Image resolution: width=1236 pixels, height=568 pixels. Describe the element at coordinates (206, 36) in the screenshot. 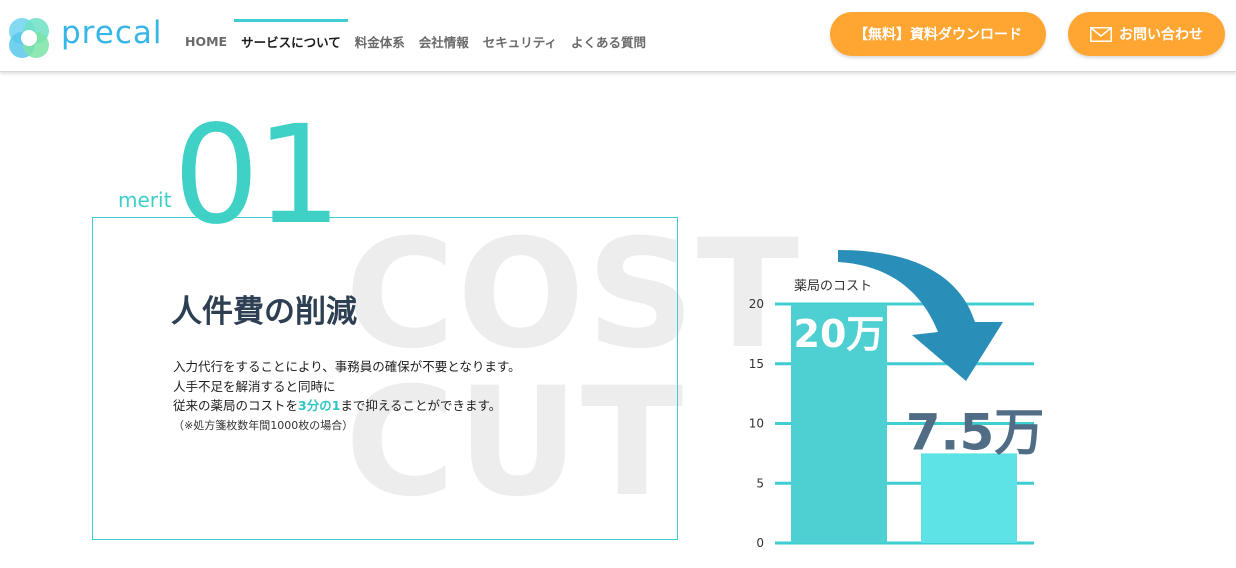

I see `nav-item-home: HOME` at that location.